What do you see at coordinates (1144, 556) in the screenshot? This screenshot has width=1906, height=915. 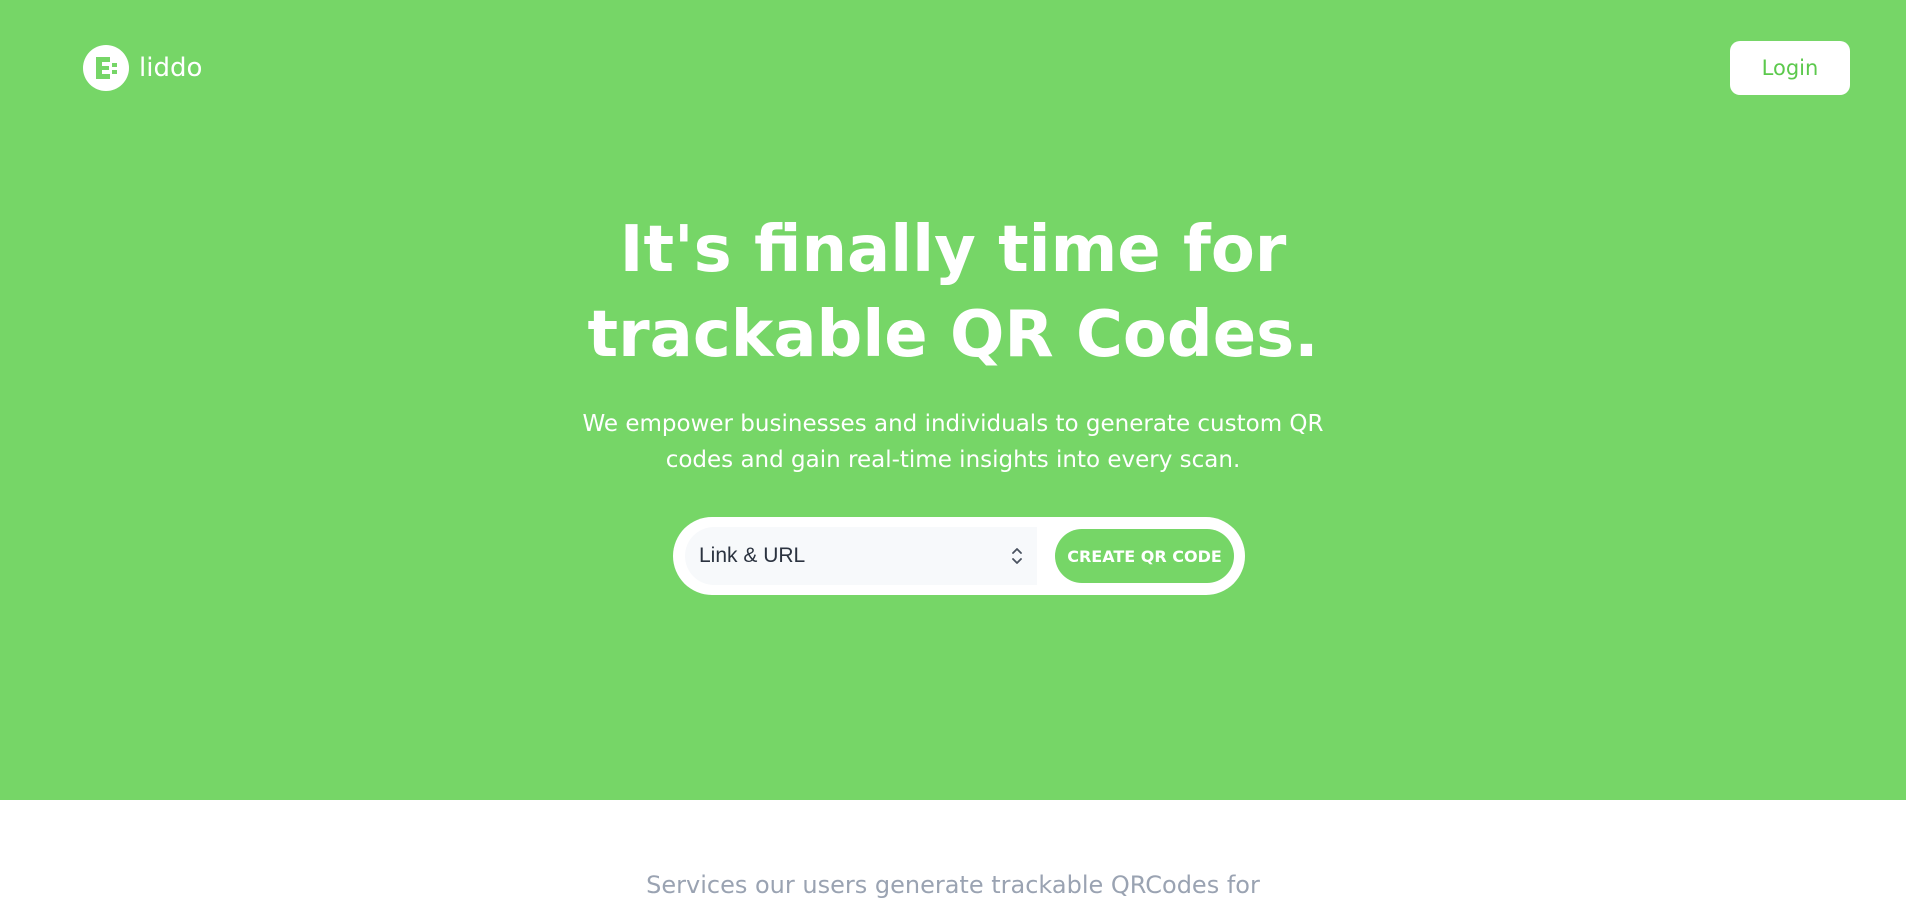 I see `create-qr-code-button: CREATE QR CODE` at bounding box center [1144, 556].